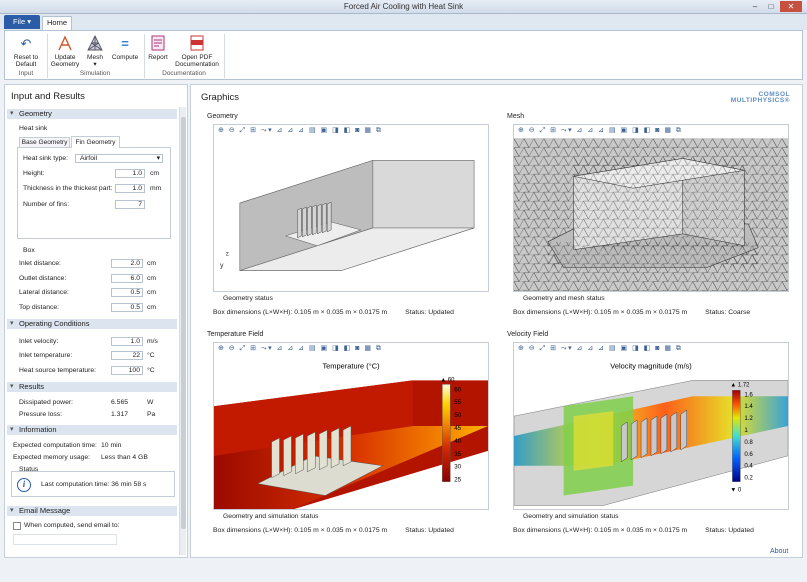 The width and height of the screenshot is (807, 582). What do you see at coordinates (29, 250) in the screenshot?
I see `box-label: Box` at bounding box center [29, 250].